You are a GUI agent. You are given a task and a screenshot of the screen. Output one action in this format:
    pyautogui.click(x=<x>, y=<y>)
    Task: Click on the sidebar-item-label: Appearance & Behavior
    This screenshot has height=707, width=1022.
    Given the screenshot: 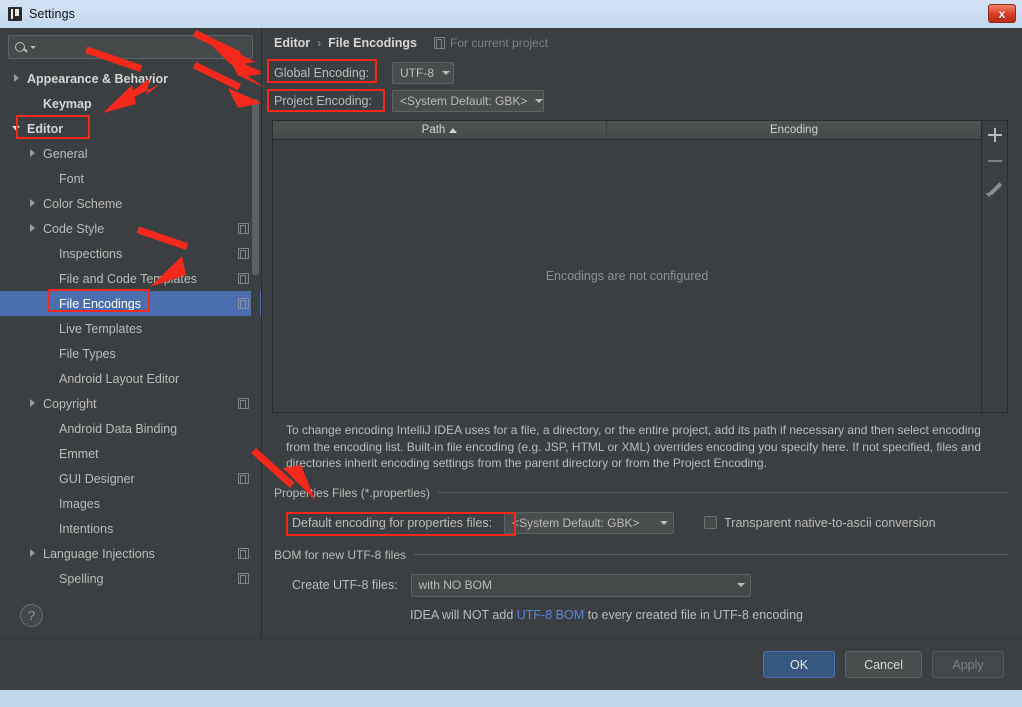 What is the action you would take?
    pyautogui.click(x=98, y=78)
    